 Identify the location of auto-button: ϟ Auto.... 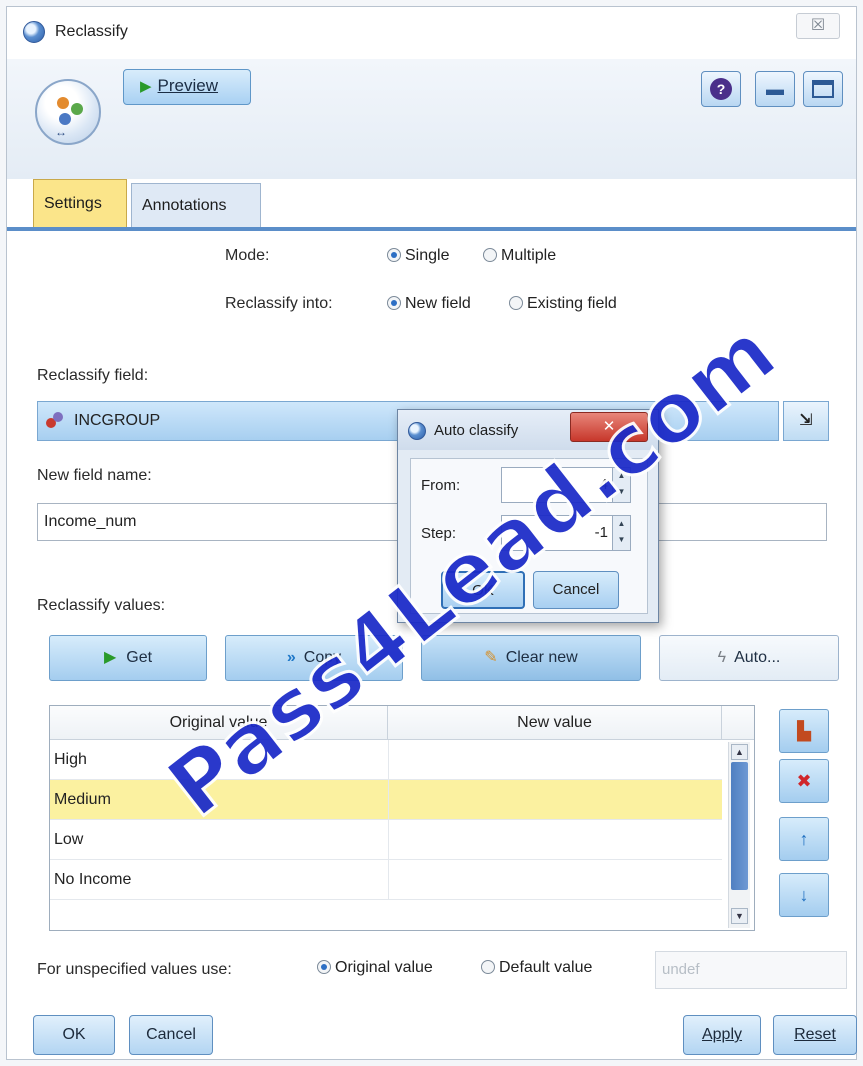
(749, 658).